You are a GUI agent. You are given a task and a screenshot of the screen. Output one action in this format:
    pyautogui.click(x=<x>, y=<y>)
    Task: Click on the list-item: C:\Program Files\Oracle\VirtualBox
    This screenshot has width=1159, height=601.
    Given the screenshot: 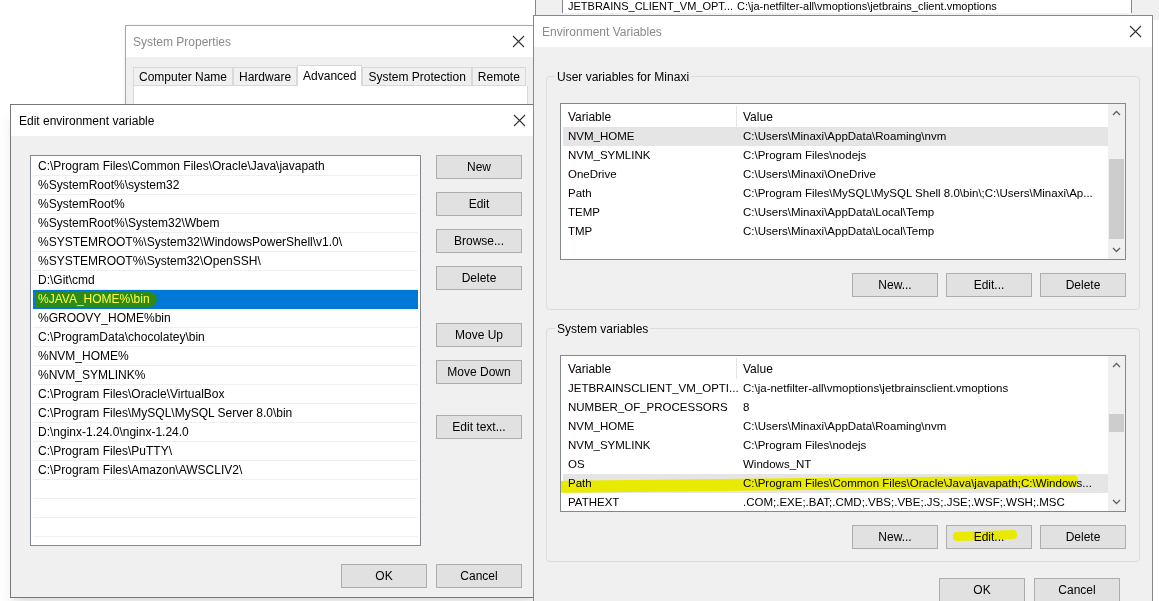 What is the action you would take?
    pyautogui.click(x=225, y=394)
    